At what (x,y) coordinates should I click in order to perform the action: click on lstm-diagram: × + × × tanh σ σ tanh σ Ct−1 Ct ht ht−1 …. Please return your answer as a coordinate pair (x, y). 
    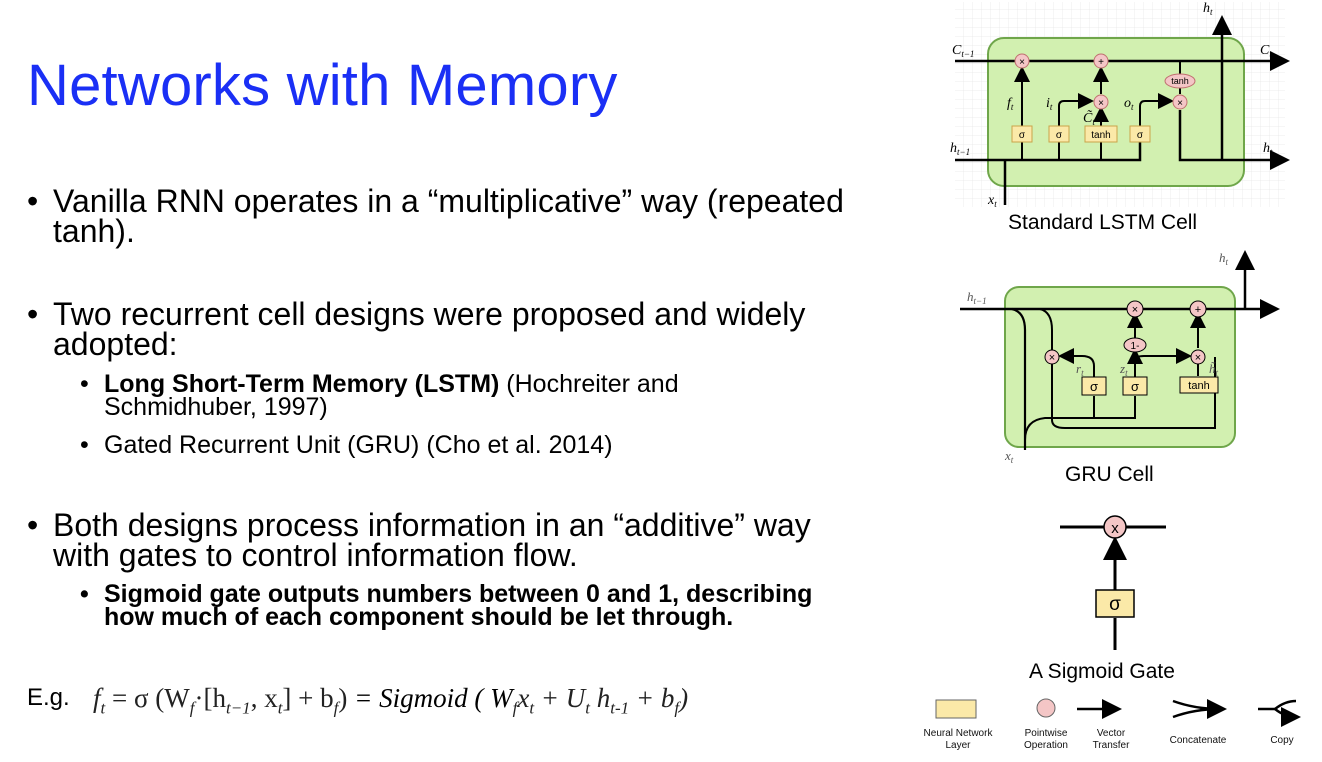
    Looking at the image, I should click on (1120, 105).